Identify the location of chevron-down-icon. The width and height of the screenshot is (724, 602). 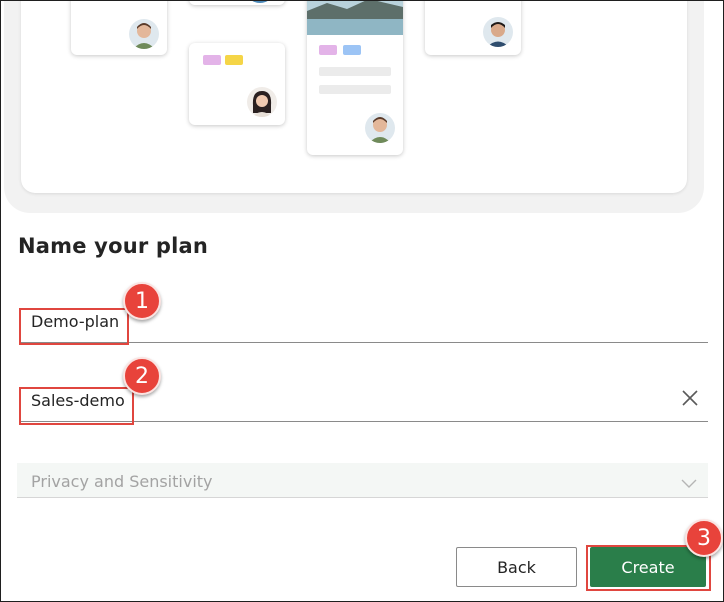
(689, 481).